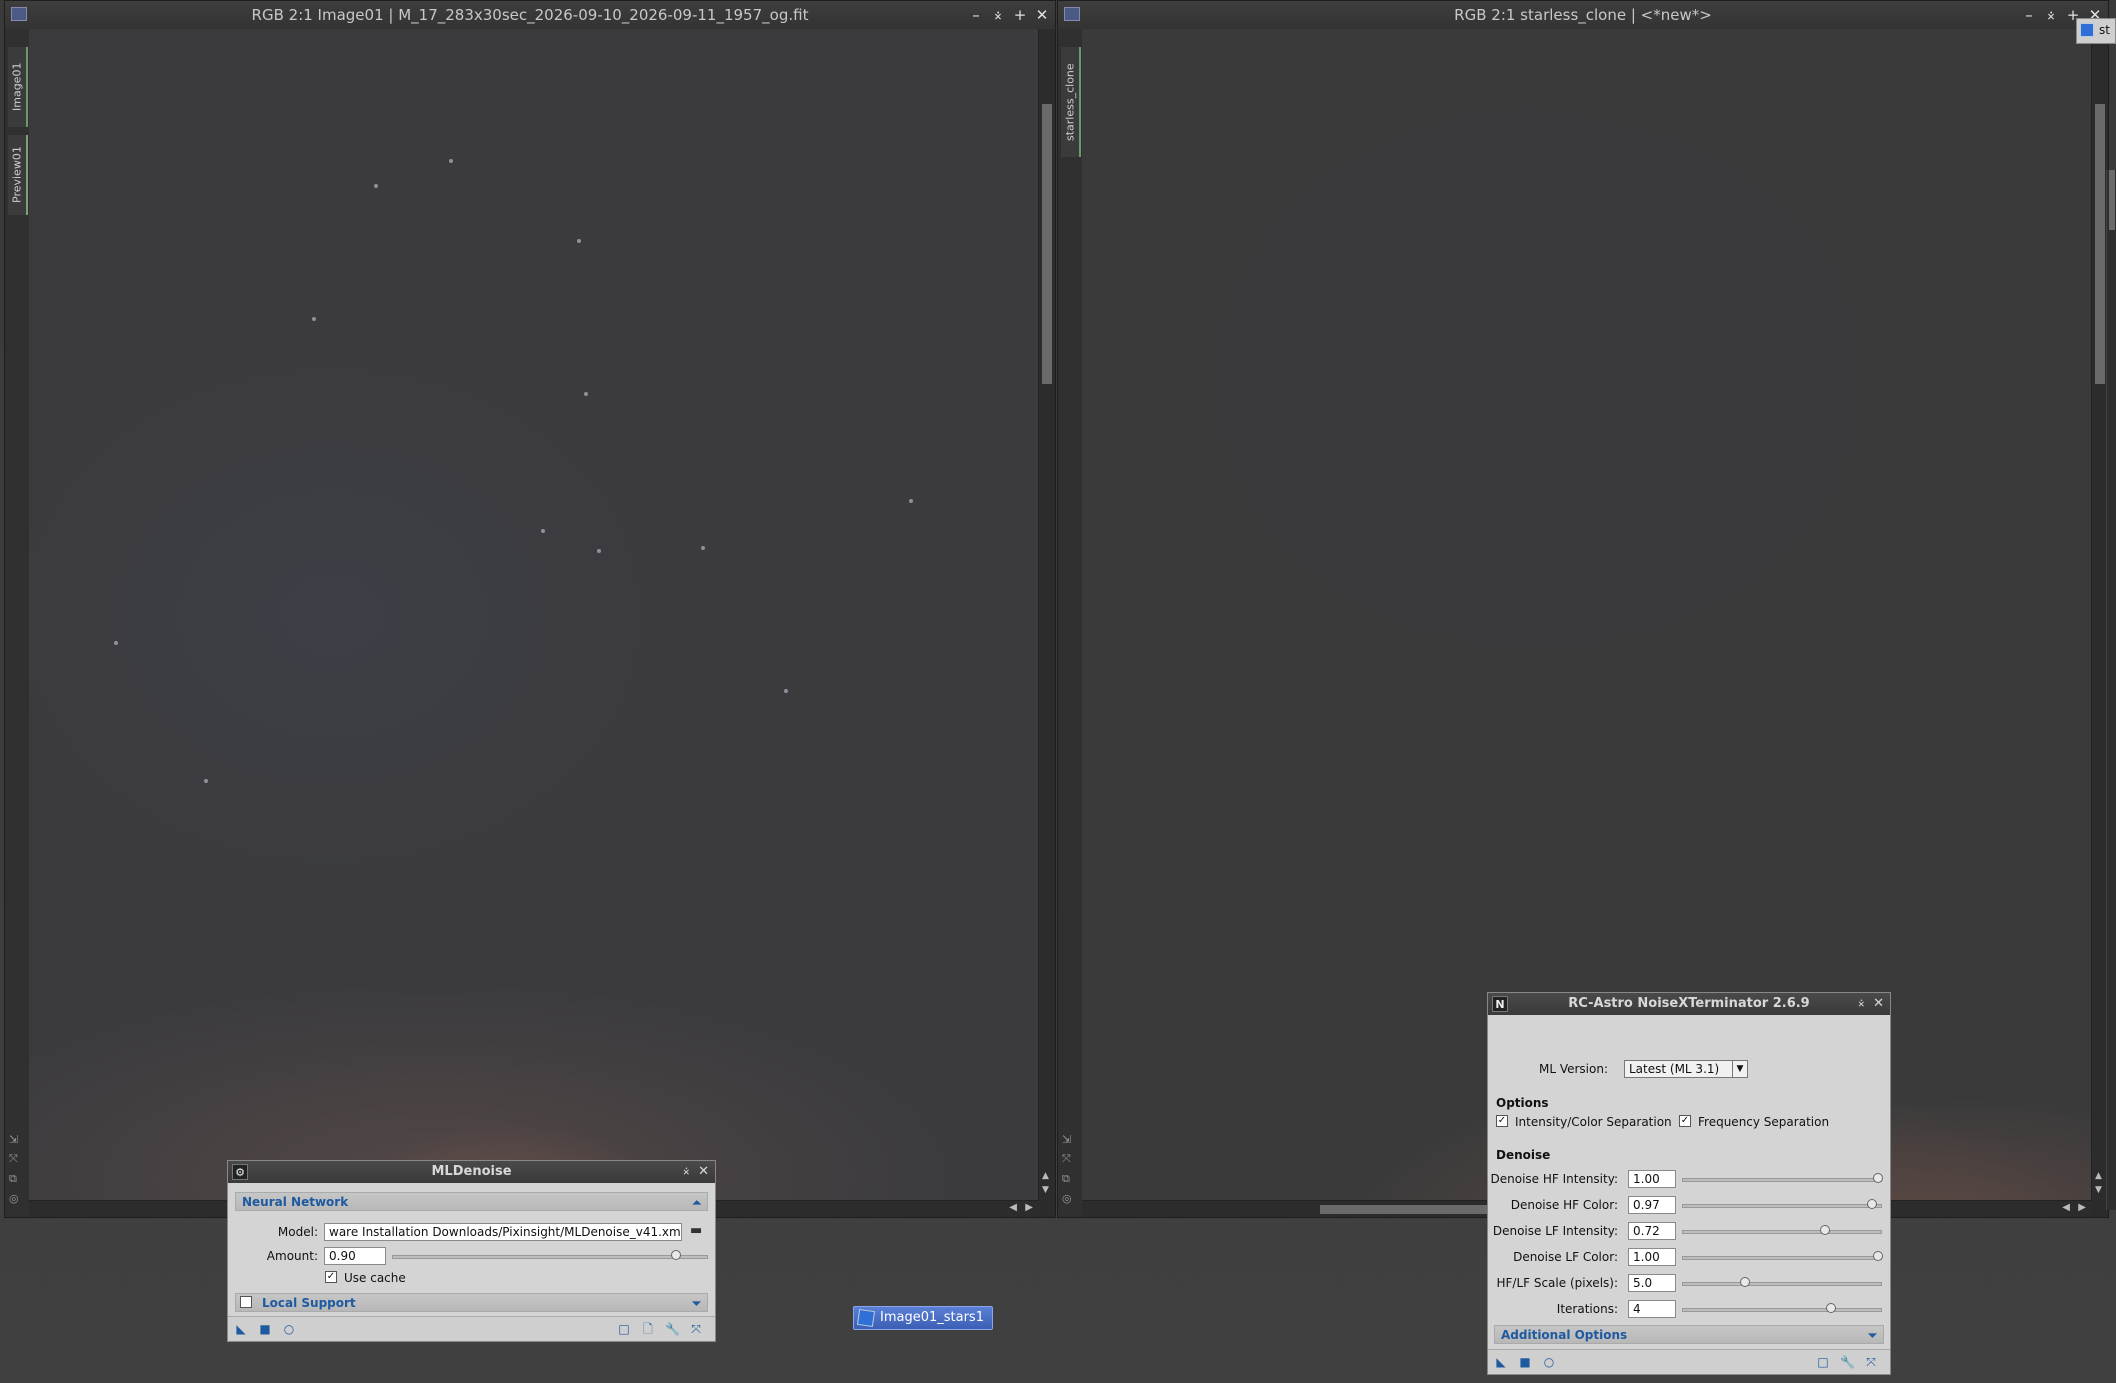 This screenshot has height=1383, width=2116. I want to click on maximize-button: +, so click(1020, 15).